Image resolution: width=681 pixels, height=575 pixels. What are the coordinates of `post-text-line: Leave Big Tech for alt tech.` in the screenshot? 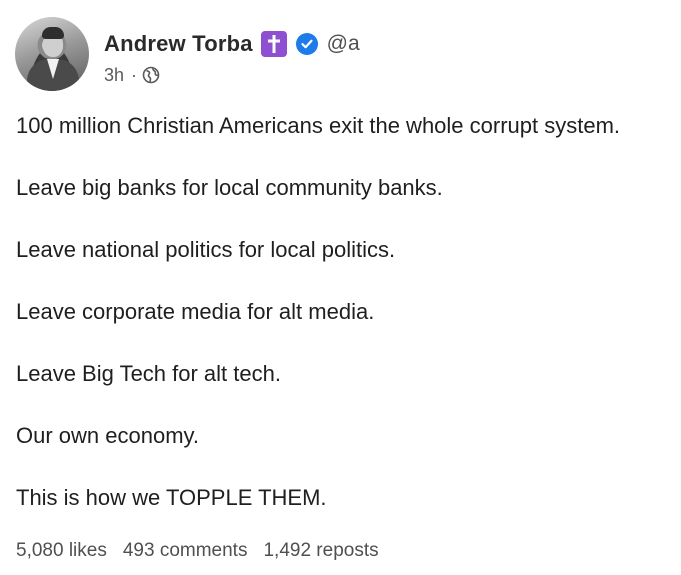 It's located at (148, 373).